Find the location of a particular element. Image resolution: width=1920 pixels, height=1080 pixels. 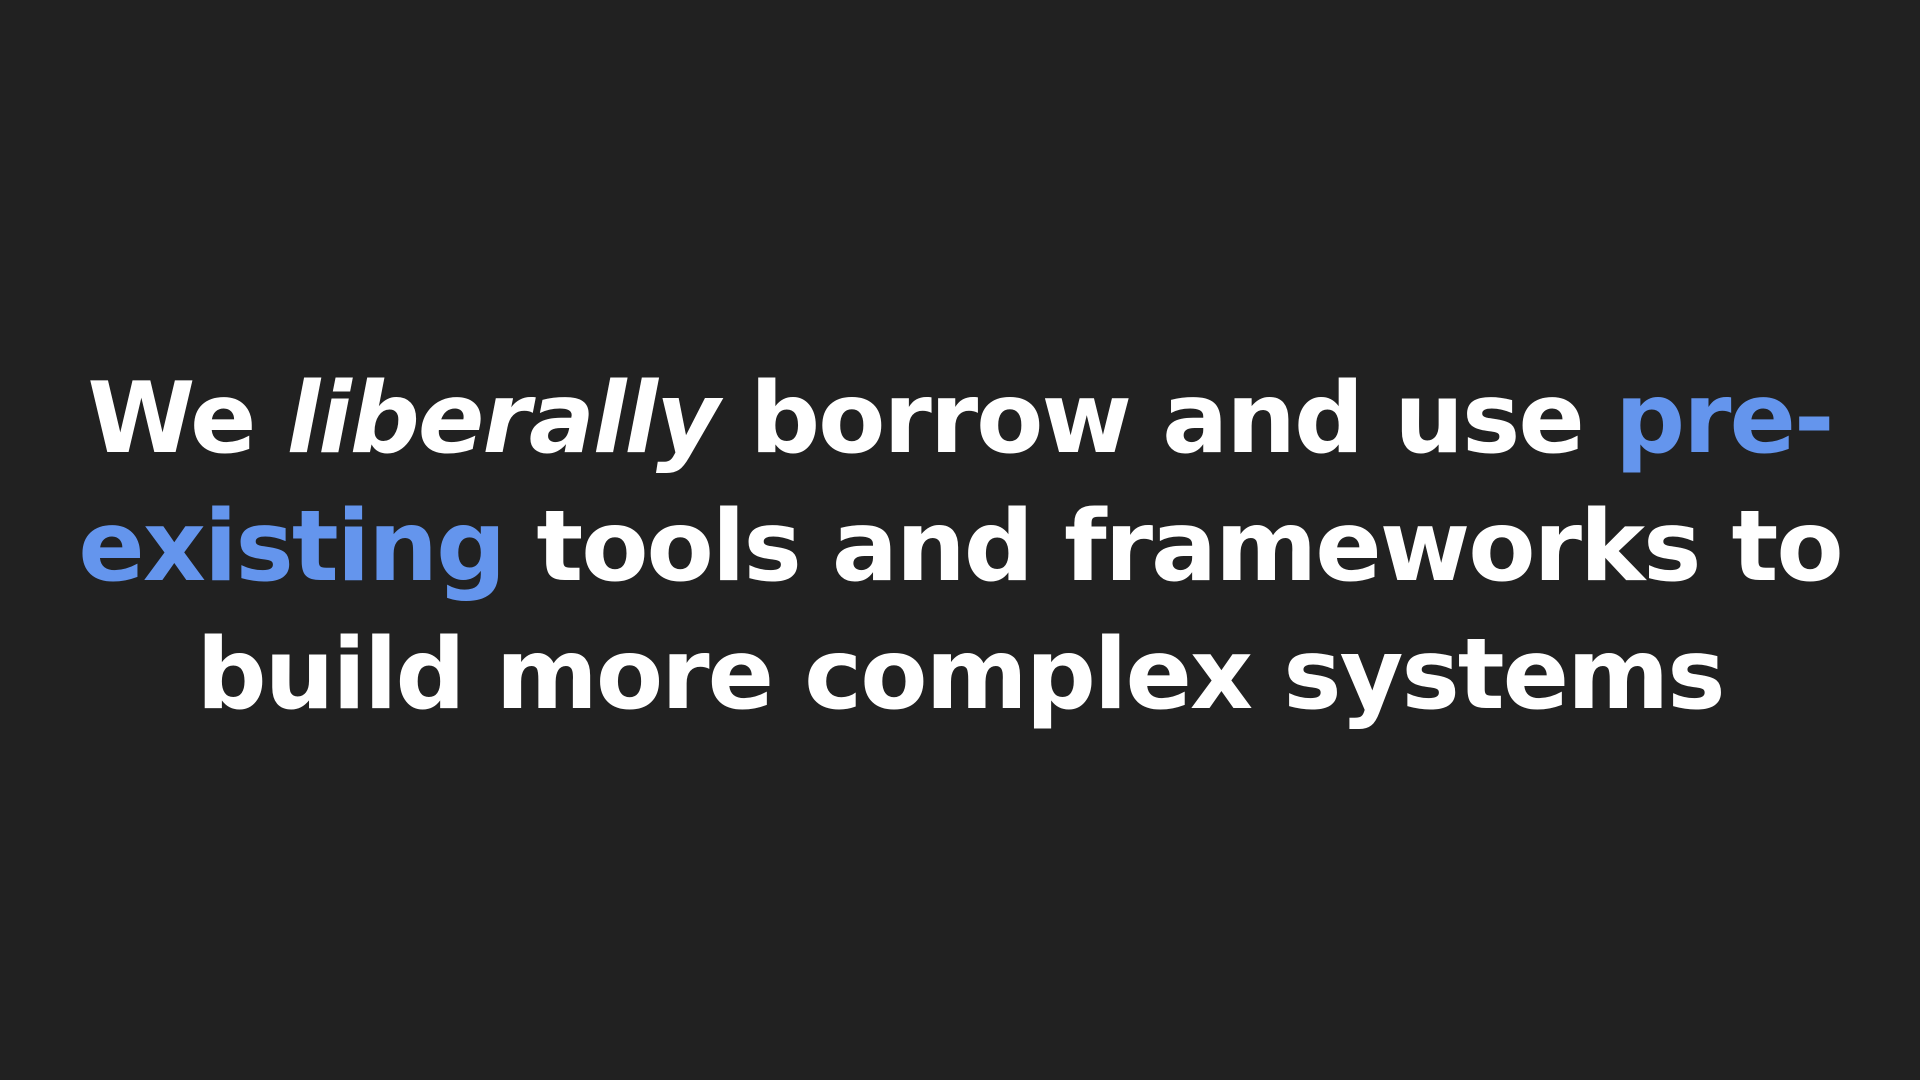

statement-line-1: We liberally borrow and use pre- is located at coordinates (960, 419).